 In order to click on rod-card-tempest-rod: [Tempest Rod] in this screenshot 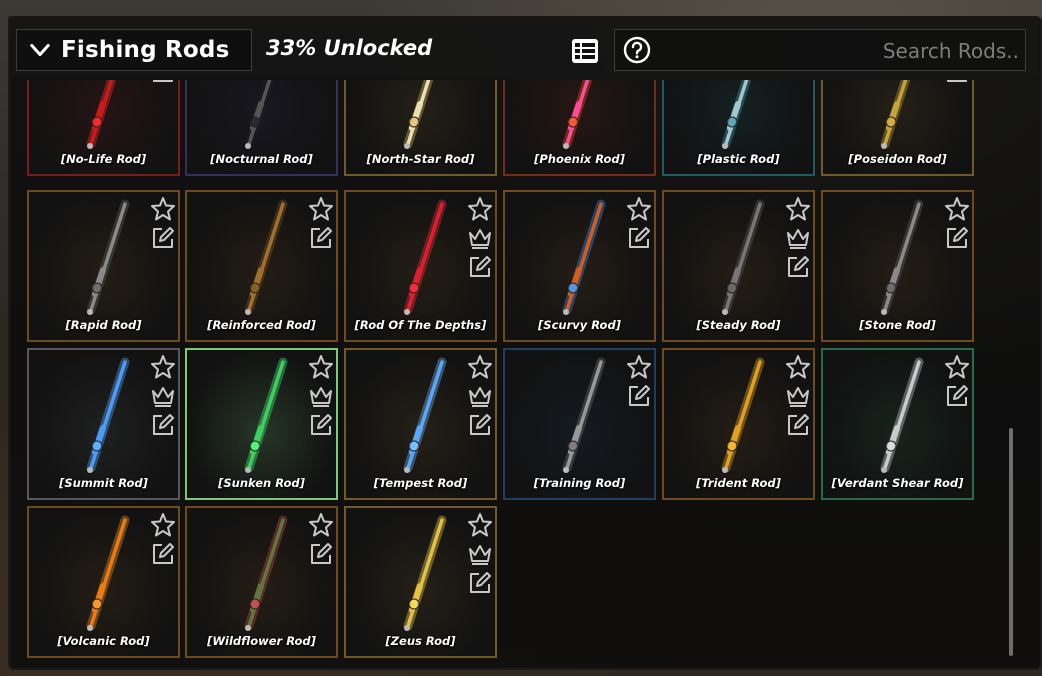, I will do `click(420, 424)`.